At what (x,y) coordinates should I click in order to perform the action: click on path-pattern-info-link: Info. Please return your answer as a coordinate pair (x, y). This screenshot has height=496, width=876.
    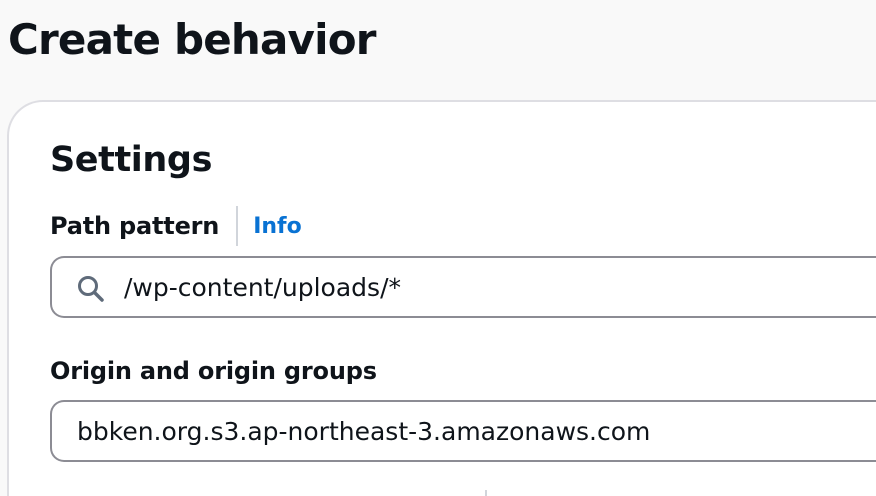
    Looking at the image, I should click on (277, 226).